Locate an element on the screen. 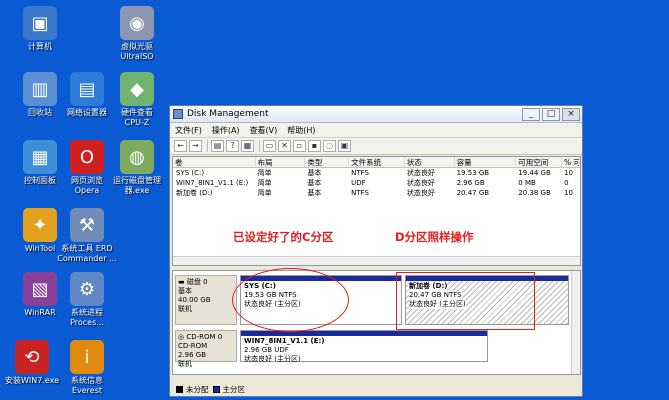 This screenshot has height=400, width=669. toolbar: ← → ▤ ? ▦ ▭ ✕ ▫ ▪ ◌ ▣ is located at coordinates (376, 146).